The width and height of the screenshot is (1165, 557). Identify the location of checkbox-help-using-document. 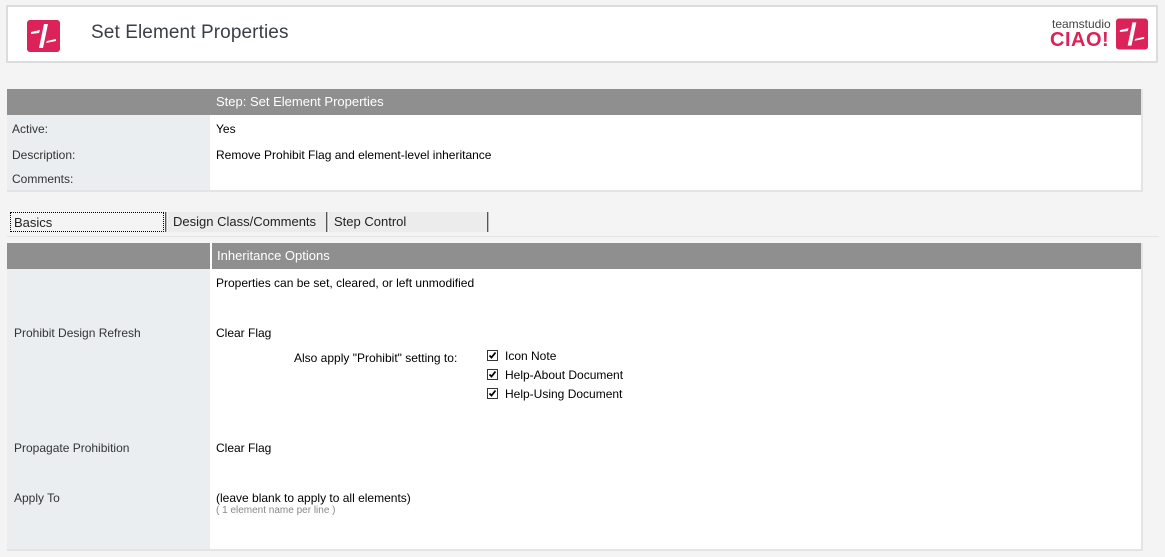
(492, 393).